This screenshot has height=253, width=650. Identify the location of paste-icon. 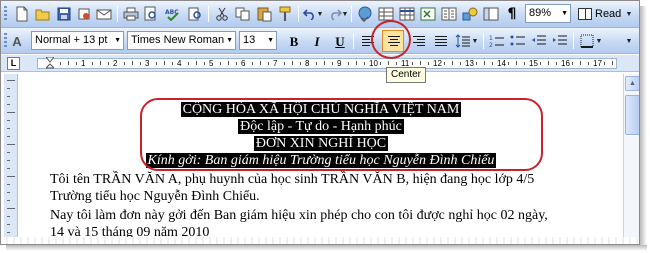
(264, 14).